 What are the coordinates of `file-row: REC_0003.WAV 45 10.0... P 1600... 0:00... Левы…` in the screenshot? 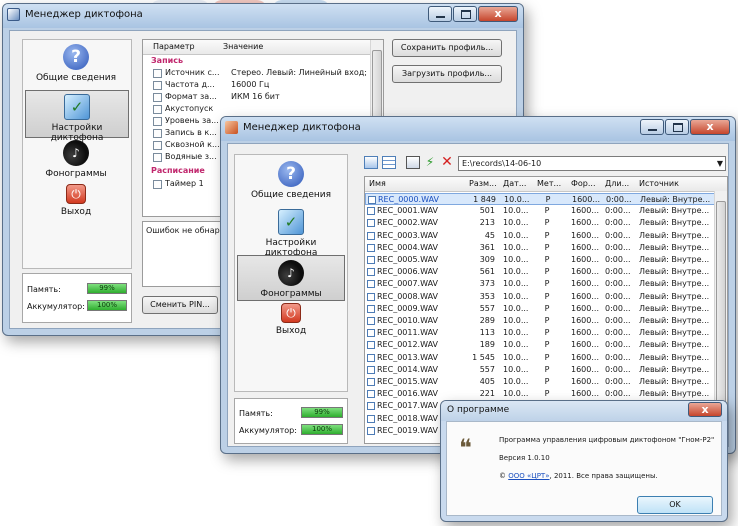 It's located at (540, 236).